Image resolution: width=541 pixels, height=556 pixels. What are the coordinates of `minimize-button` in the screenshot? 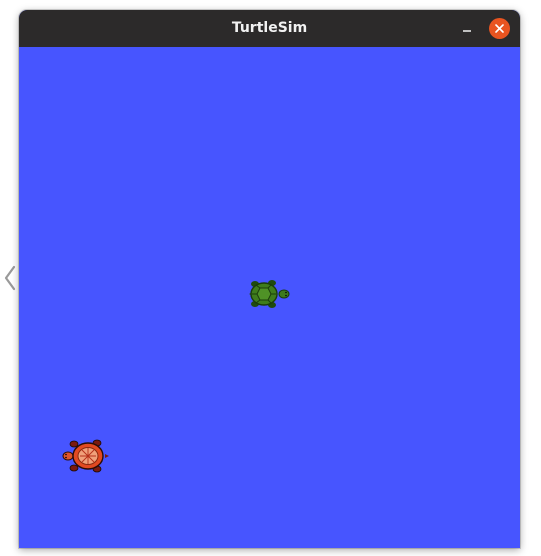 It's located at (467, 29).